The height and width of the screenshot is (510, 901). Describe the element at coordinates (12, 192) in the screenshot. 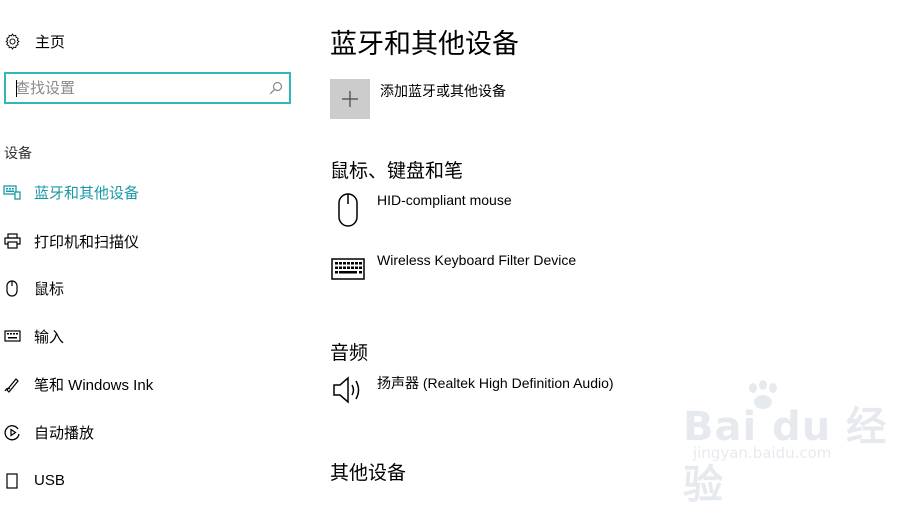

I see `bluetooth-devices-icon` at that location.